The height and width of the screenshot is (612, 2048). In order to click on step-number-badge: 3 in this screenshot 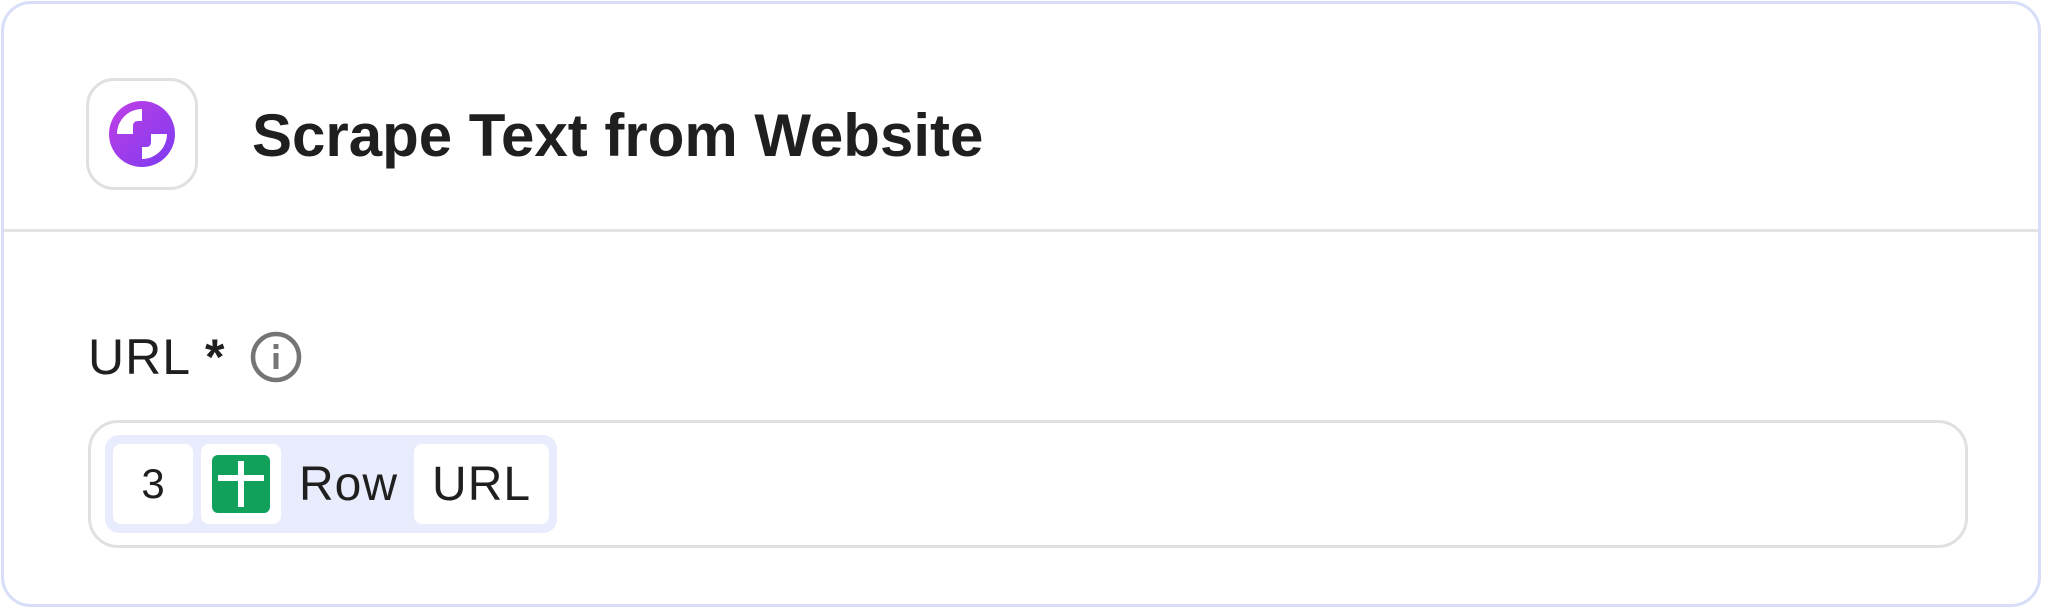, I will do `click(153, 484)`.